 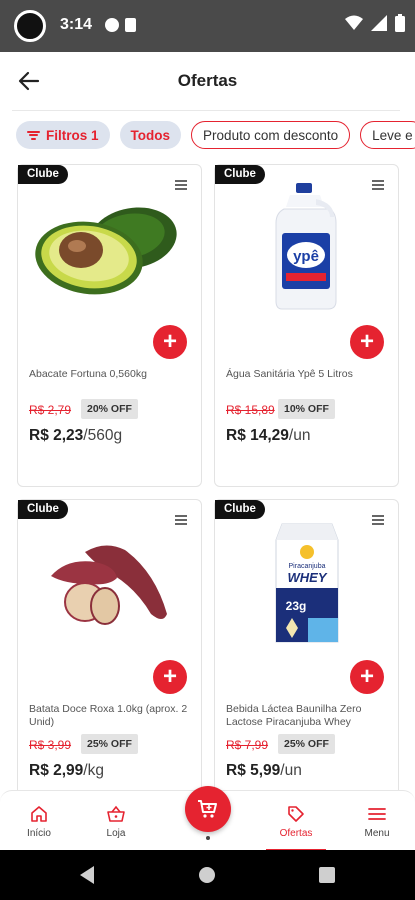 What do you see at coordinates (33, 135) in the screenshot?
I see `filter-icon` at bounding box center [33, 135].